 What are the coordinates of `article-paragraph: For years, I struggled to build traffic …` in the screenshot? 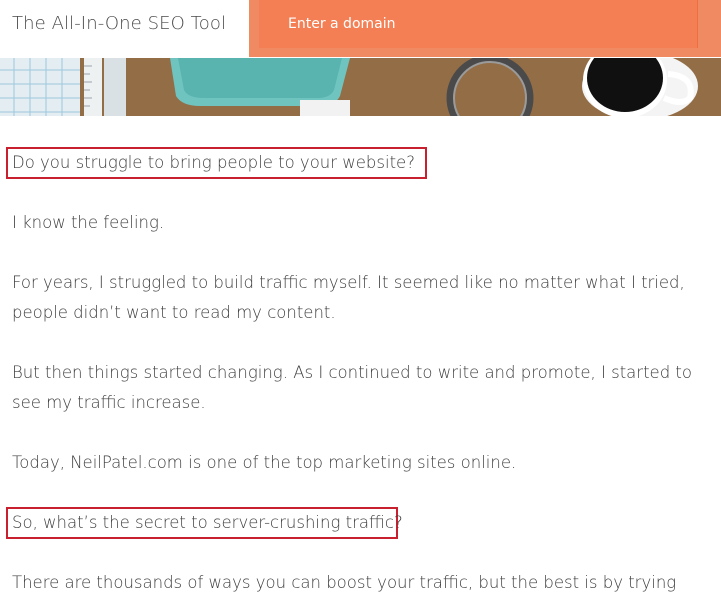 It's located at (348, 282).